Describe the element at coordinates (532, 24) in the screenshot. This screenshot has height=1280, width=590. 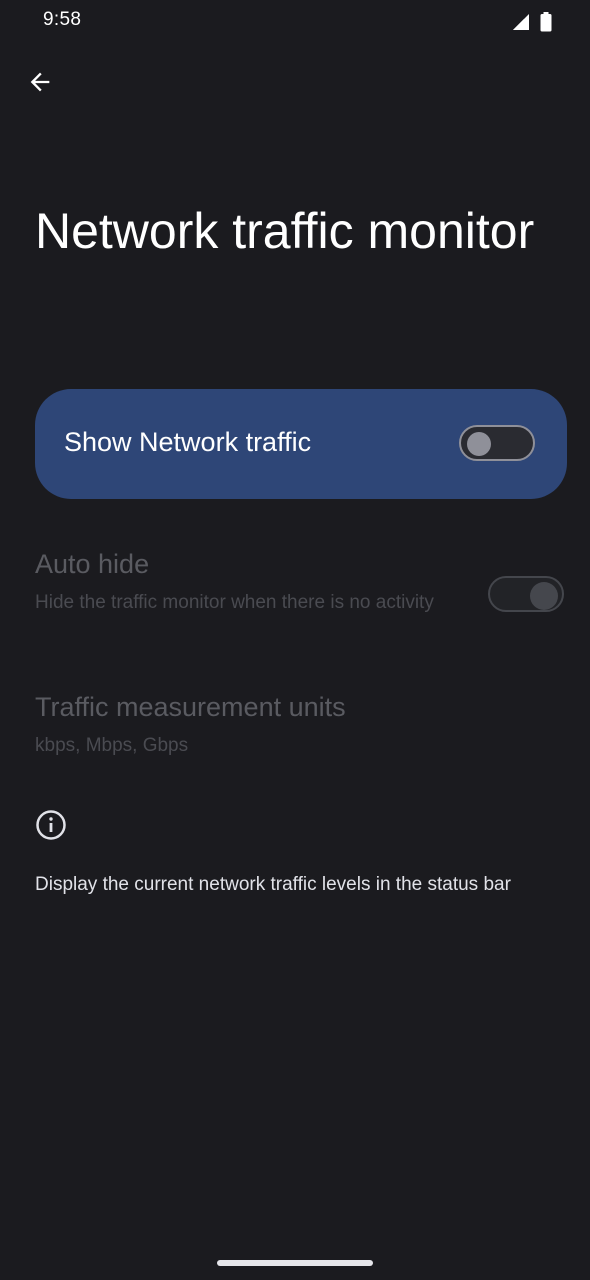
I see `status-icons` at that location.